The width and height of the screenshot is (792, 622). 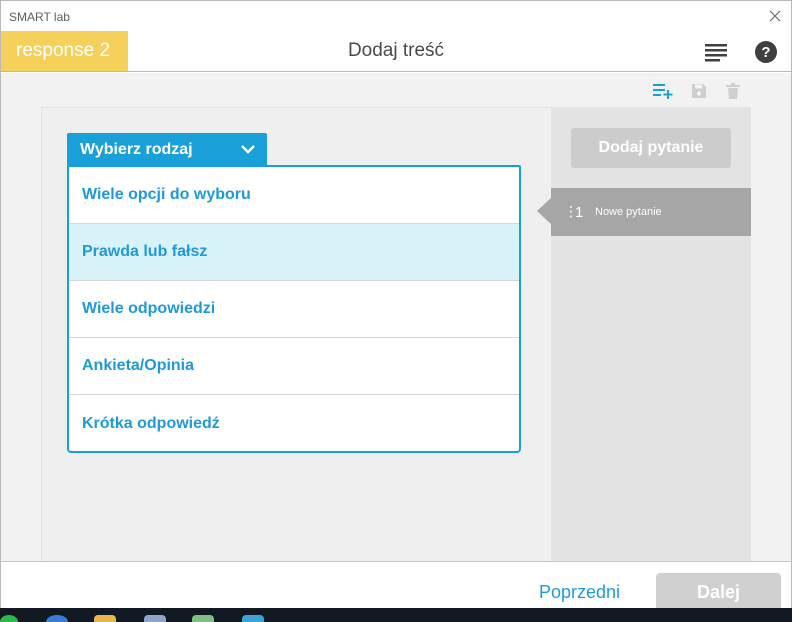 I want to click on add-question-list-button, so click(x=663, y=91).